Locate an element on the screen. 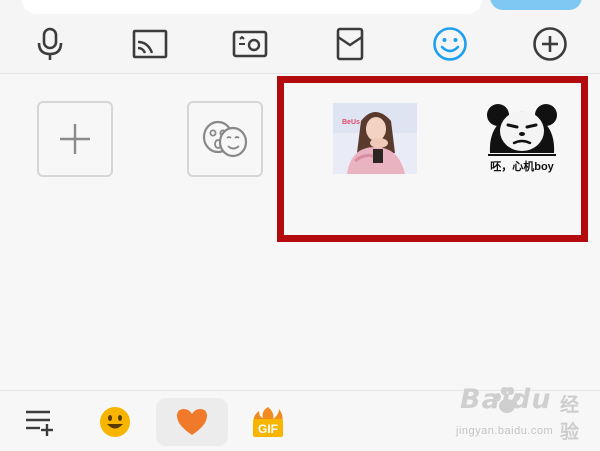  gif-label: GIF is located at coordinates (268, 429).